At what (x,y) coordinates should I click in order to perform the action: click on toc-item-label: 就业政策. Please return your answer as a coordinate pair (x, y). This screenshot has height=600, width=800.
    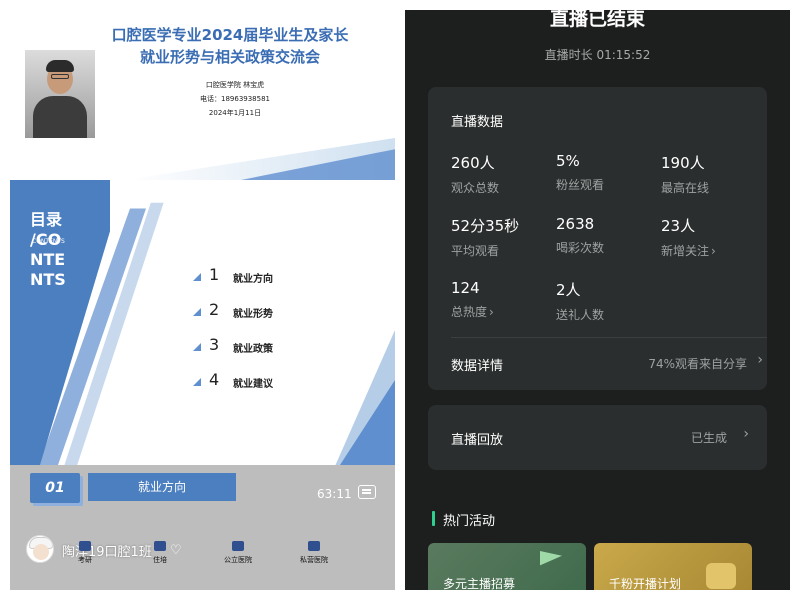
    Looking at the image, I should click on (253, 349).